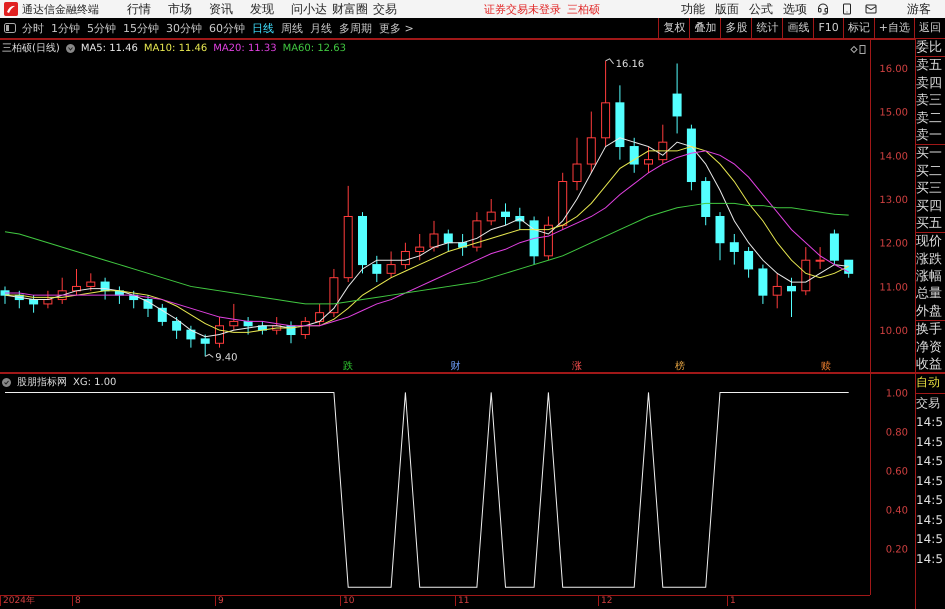 The height and width of the screenshot is (609, 945). What do you see at coordinates (858, 49) in the screenshot?
I see `window-controls-icon` at bounding box center [858, 49].